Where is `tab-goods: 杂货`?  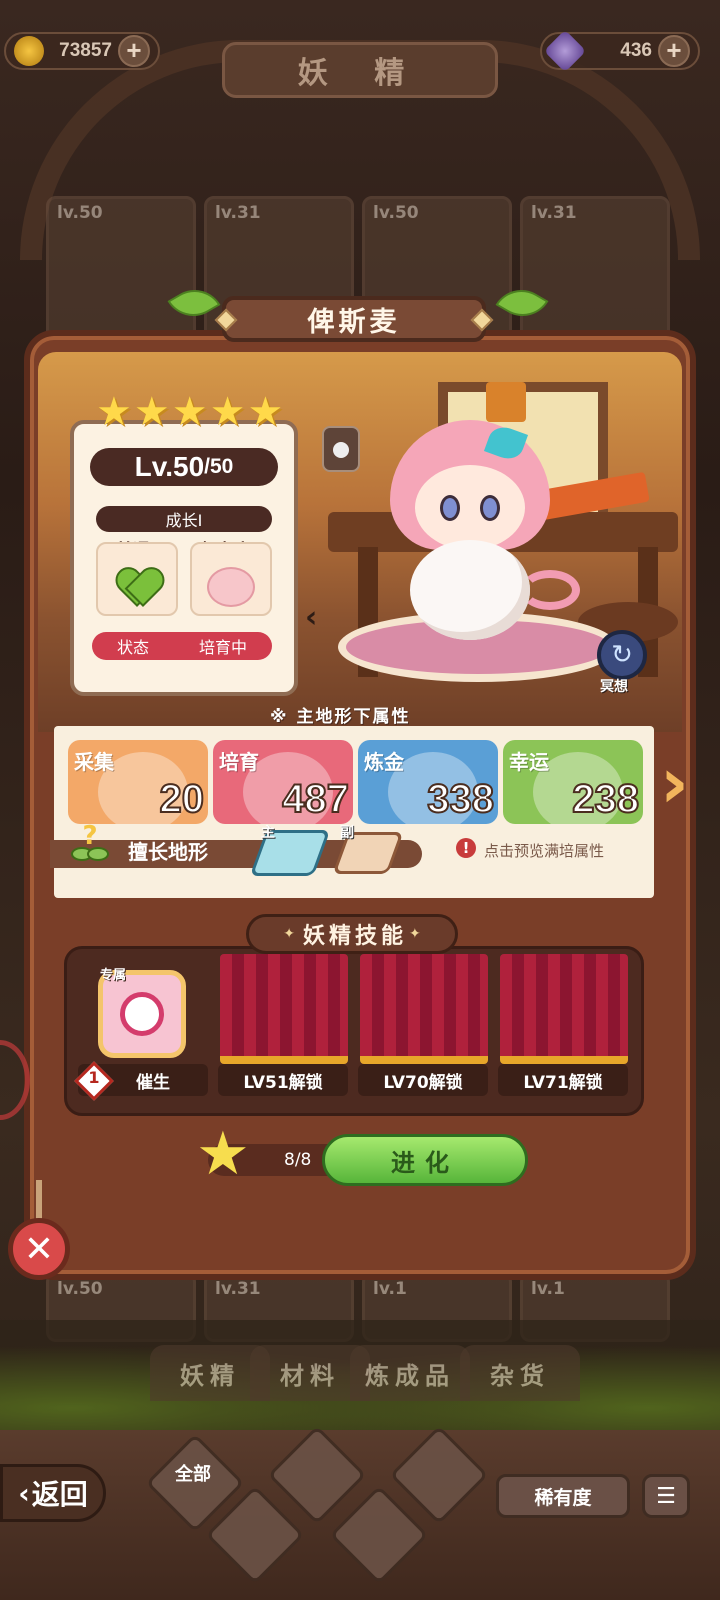 tab-goods: 杂货 is located at coordinates (520, 1373).